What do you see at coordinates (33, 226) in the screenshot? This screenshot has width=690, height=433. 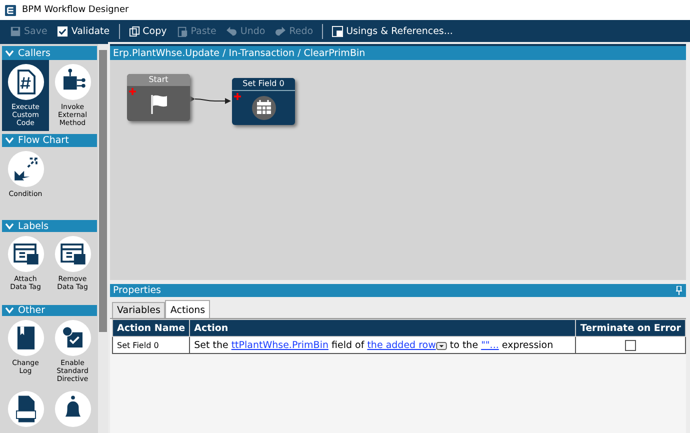 I see `group-title: Labels` at bounding box center [33, 226].